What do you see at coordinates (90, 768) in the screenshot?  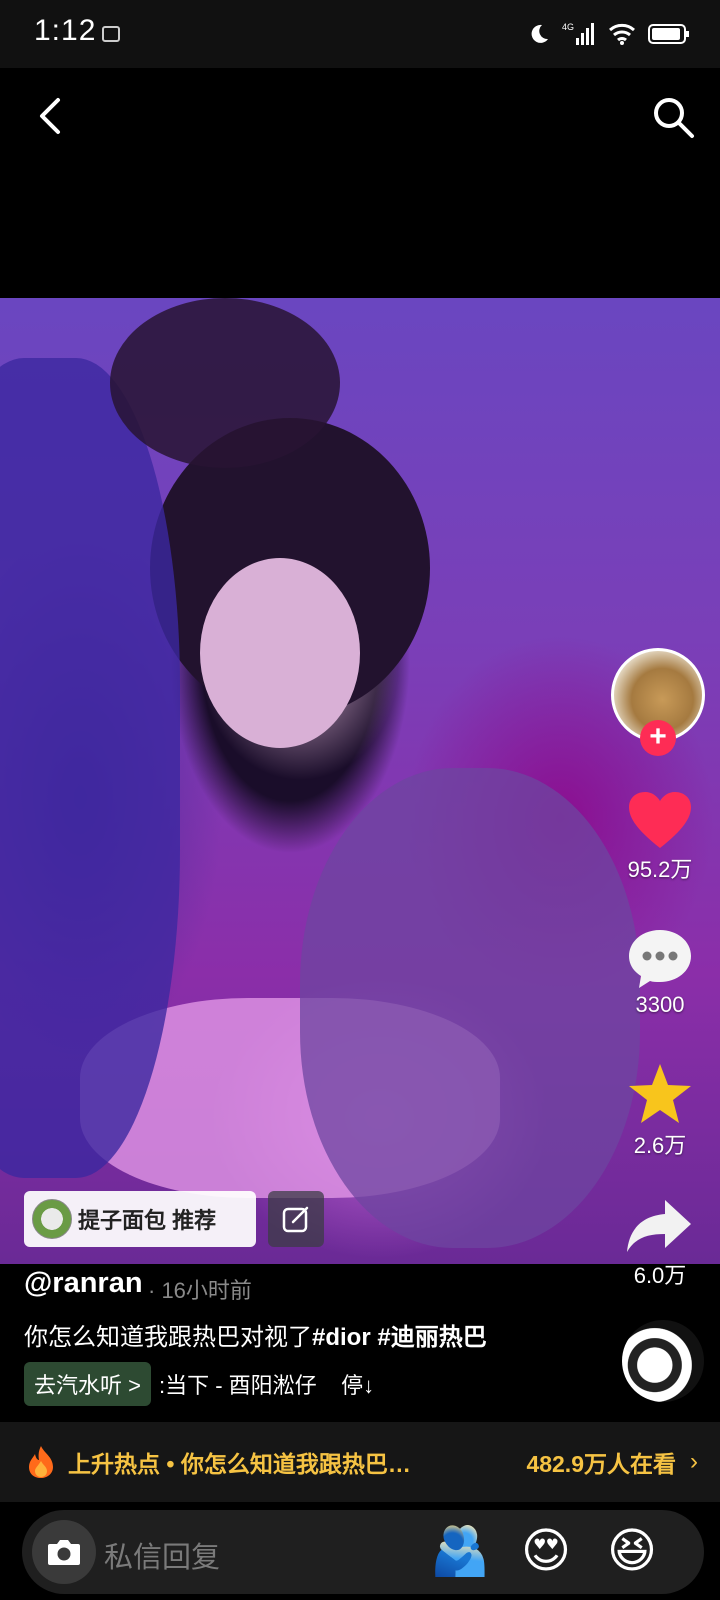 I see `video-left-person` at bounding box center [90, 768].